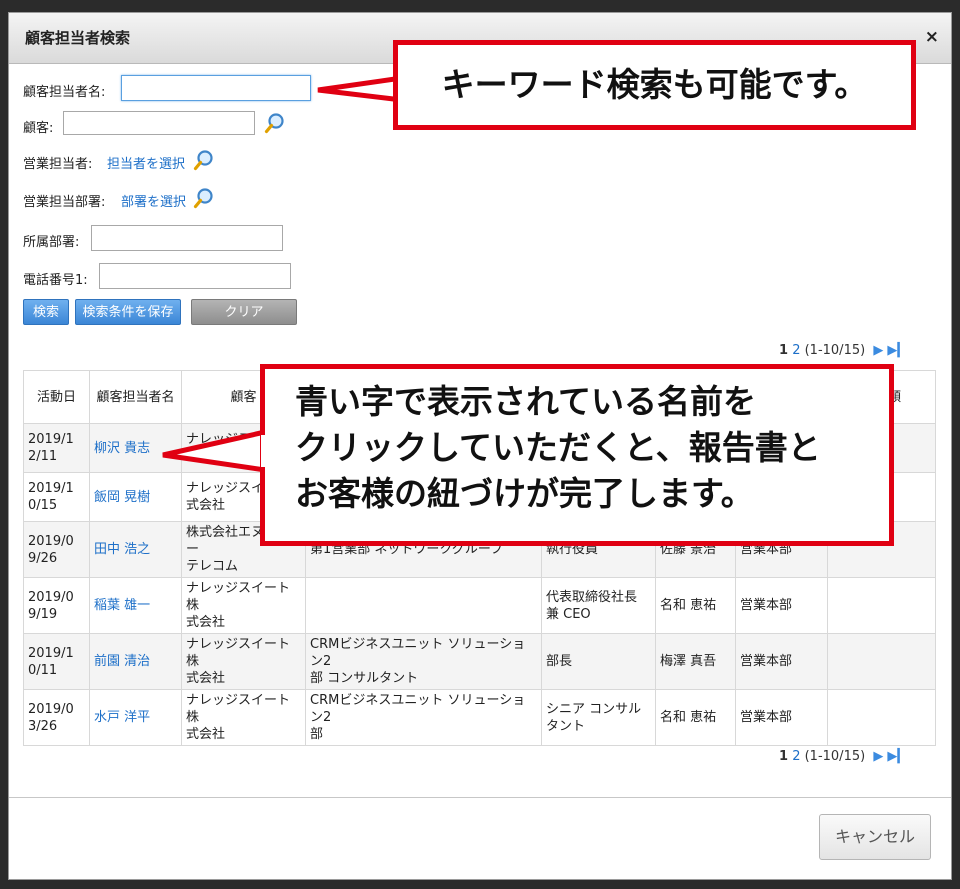 The width and height of the screenshot is (960, 889). I want to click on customer-input, so click(159, 123).